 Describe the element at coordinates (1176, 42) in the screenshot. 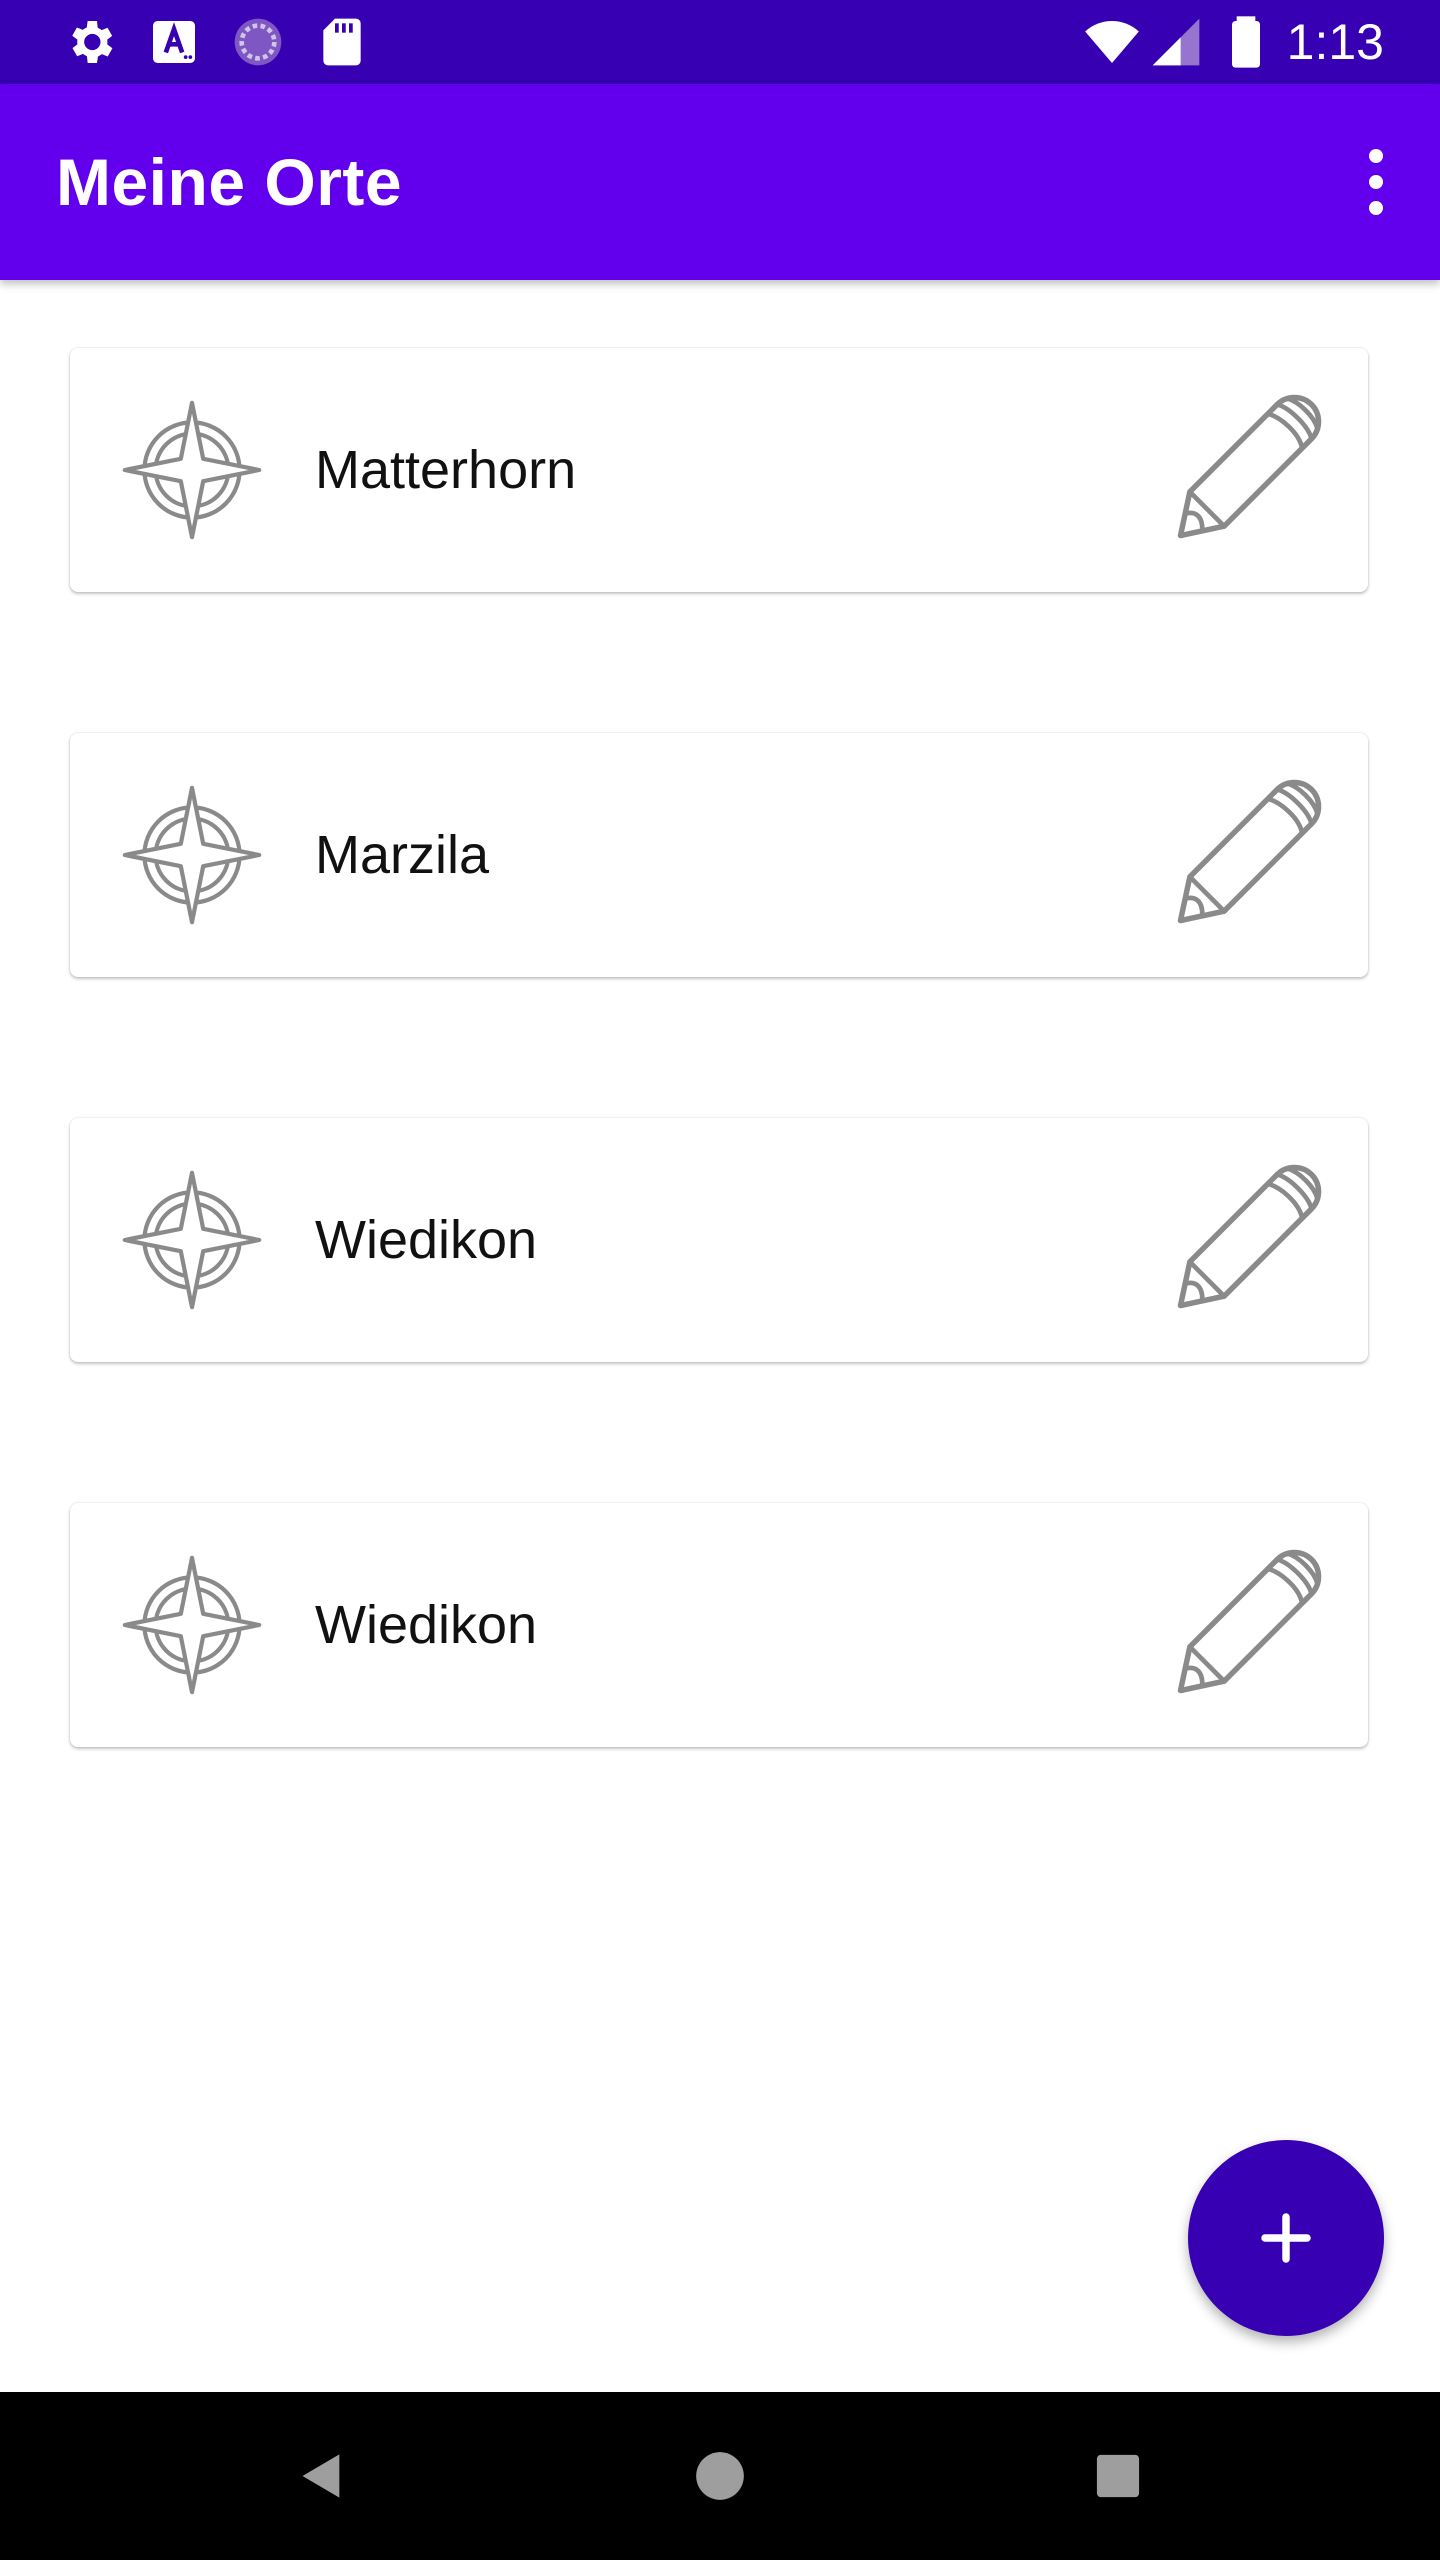

I see `cell-signal-icon` at that location.